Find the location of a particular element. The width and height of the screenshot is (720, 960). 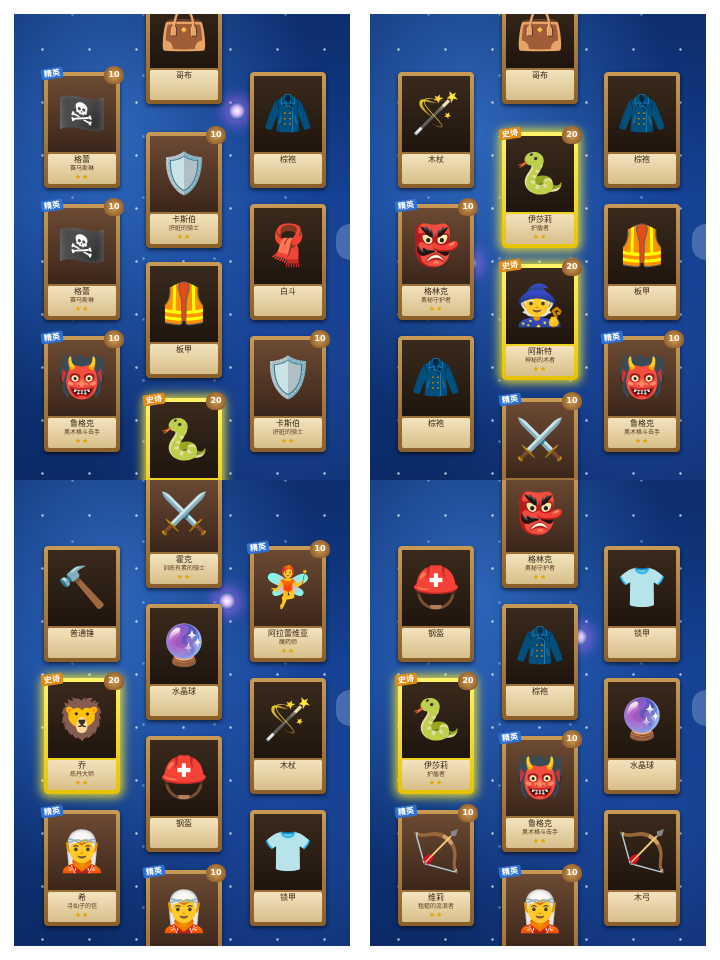

card-subtitle: 奥术格斗击手 is located at coordinates (81, 432).